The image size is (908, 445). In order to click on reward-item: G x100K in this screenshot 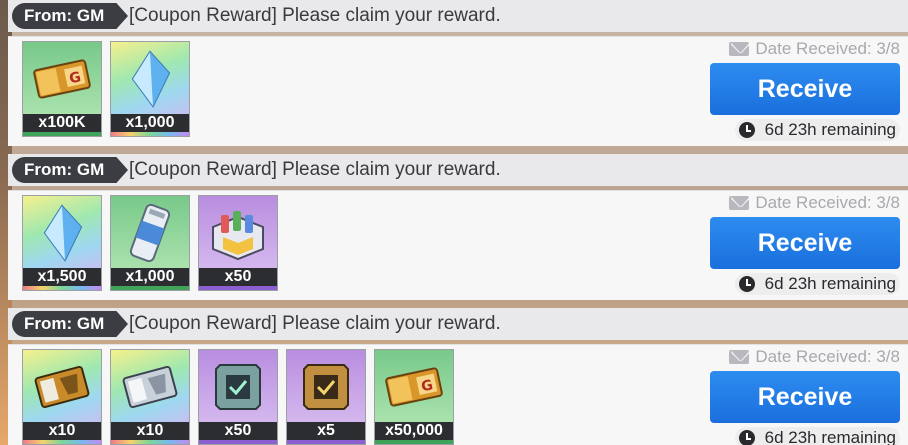, I will do `click(62, 89)`.